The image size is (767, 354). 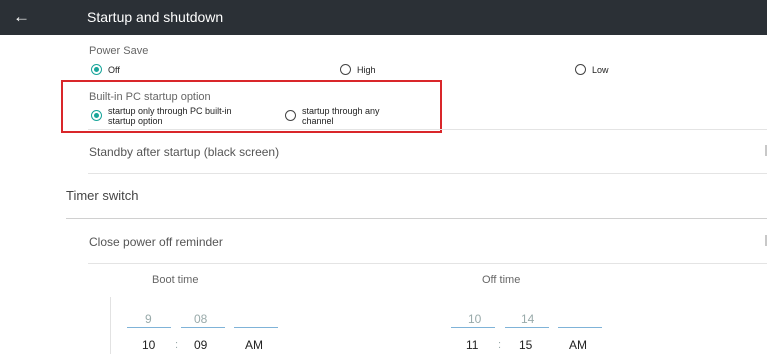 I want to click on option2-line1: startup through any, so click(x=341, y=111).